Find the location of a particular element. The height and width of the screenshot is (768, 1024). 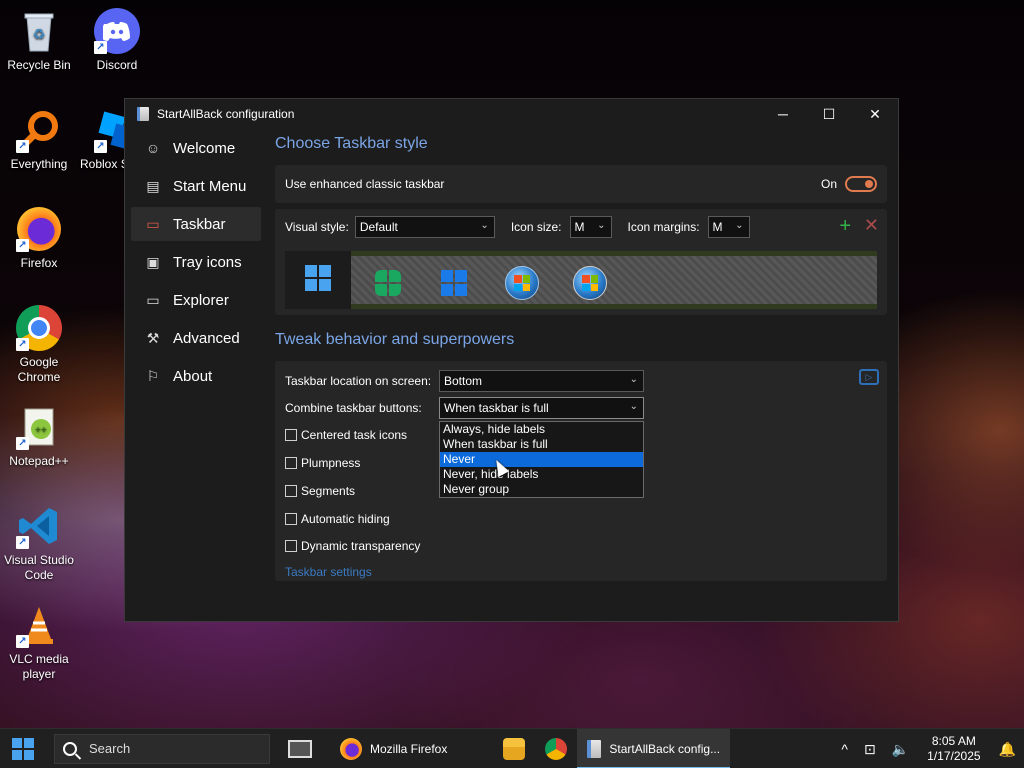

dropdown-option-always-hide-labels: Always, hide labels is located at coordinates (541, 429).